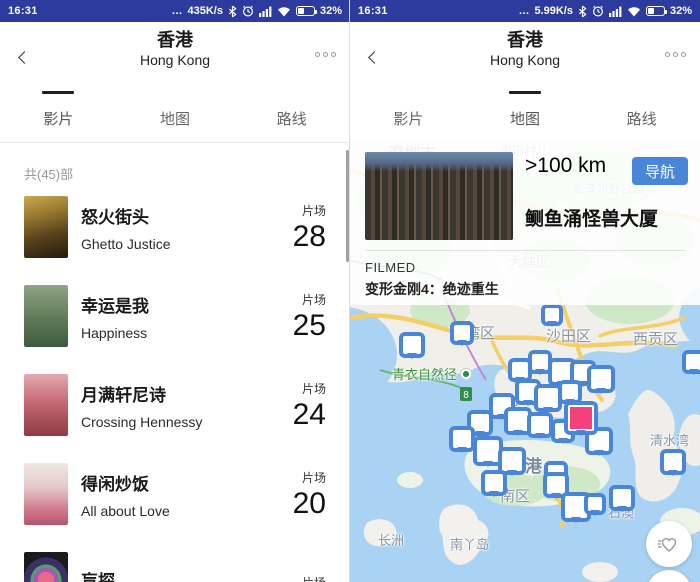 The image size is (700, 582). What do you see at coordinates (525, 250) in the screenshot?
I see `divider` at bounding box center [525, 250].